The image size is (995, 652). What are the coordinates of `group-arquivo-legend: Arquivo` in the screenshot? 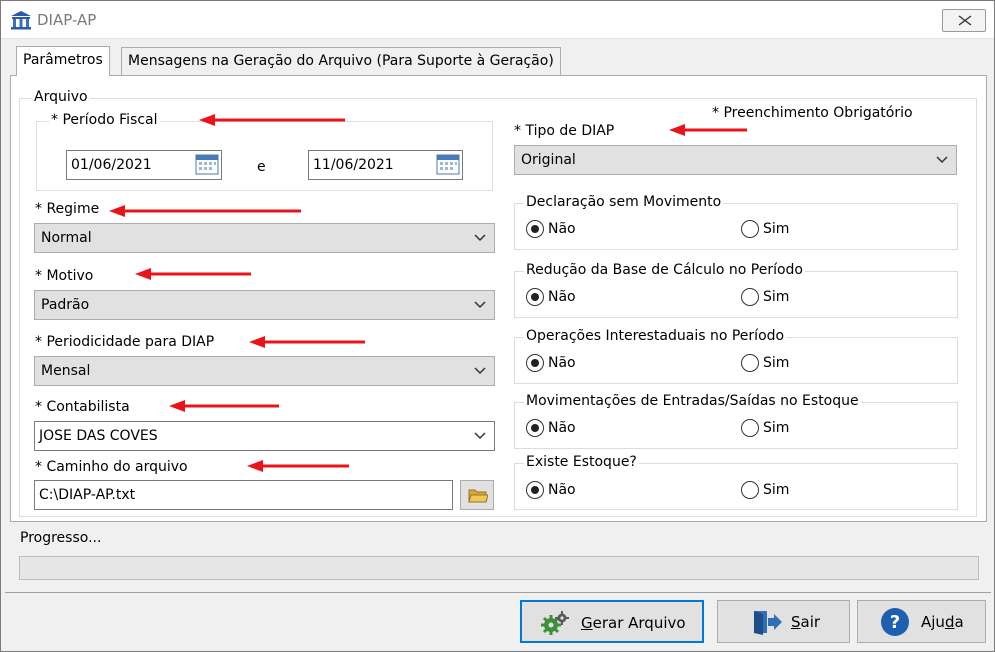 It's located at (61, 97).